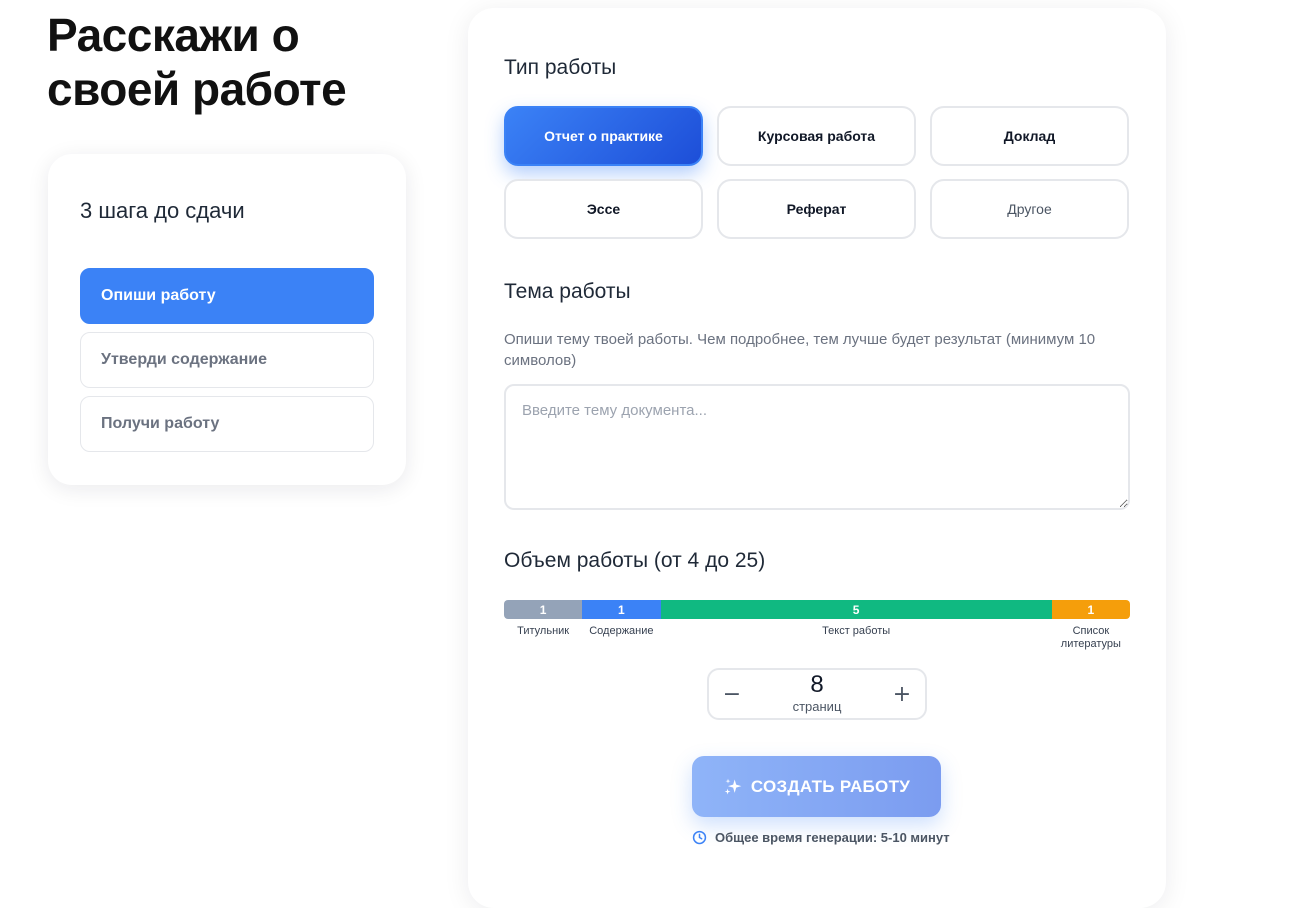 The image size is (1307, 908). What do you see at coordinates (1029, 136) in the screenshot?
I see `work-type-option-report: Доклад` at bounding box center [1029, 136].